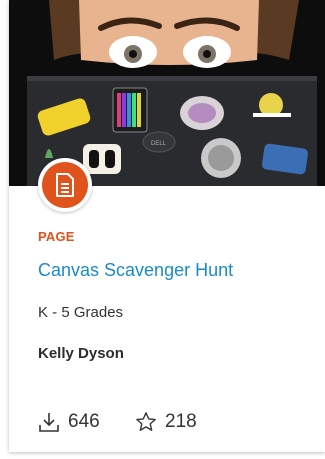 The height and width of the screenshot is (459, 325). Describe the element at coordinates (181, 421) in the screenshot. I see `favorites-count: 218` at that location.